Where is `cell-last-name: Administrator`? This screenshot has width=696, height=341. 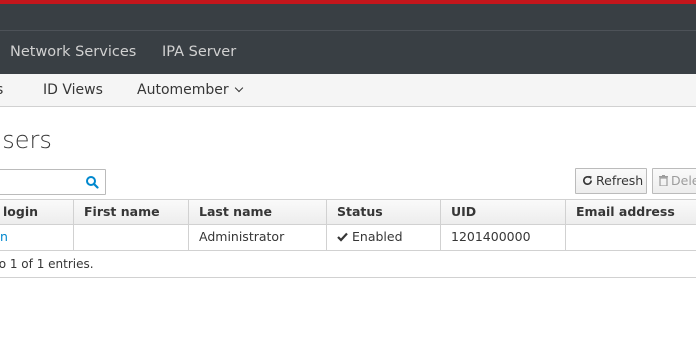
cell-last-name: Administrator is located at coordinates (242, 236).